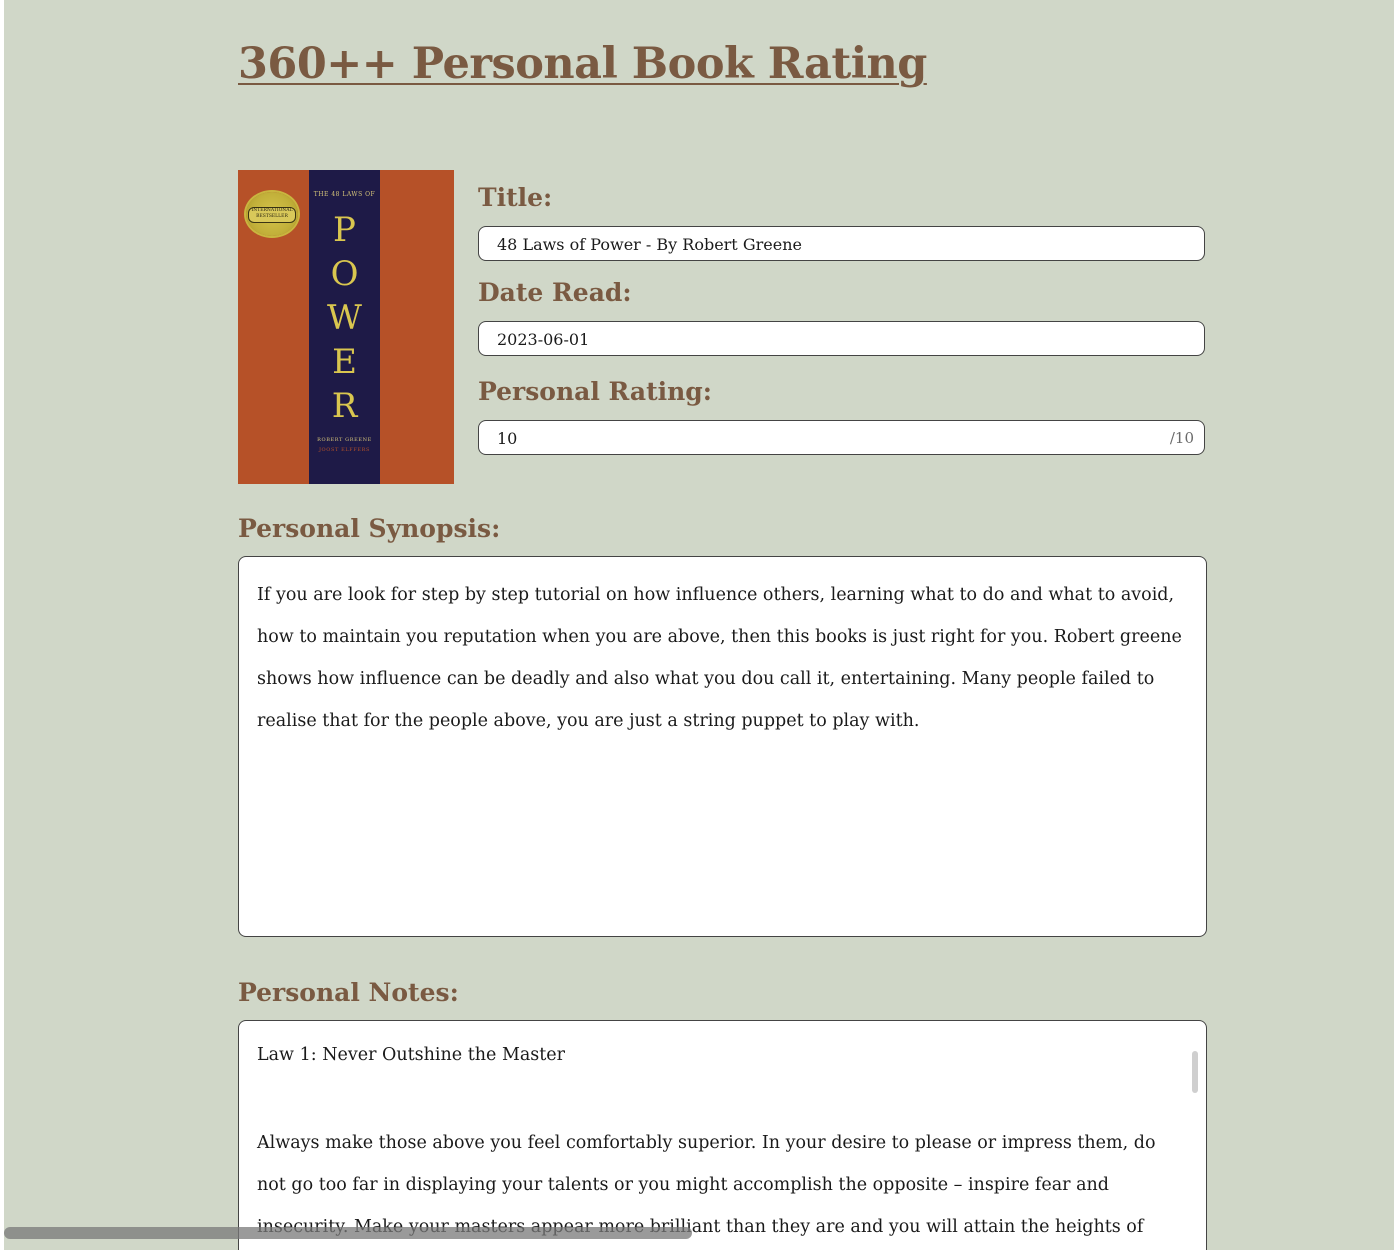  I want to click on bestseller-seal-icon: INTERNATIONAL BESTSELLER, so click(272, 214).